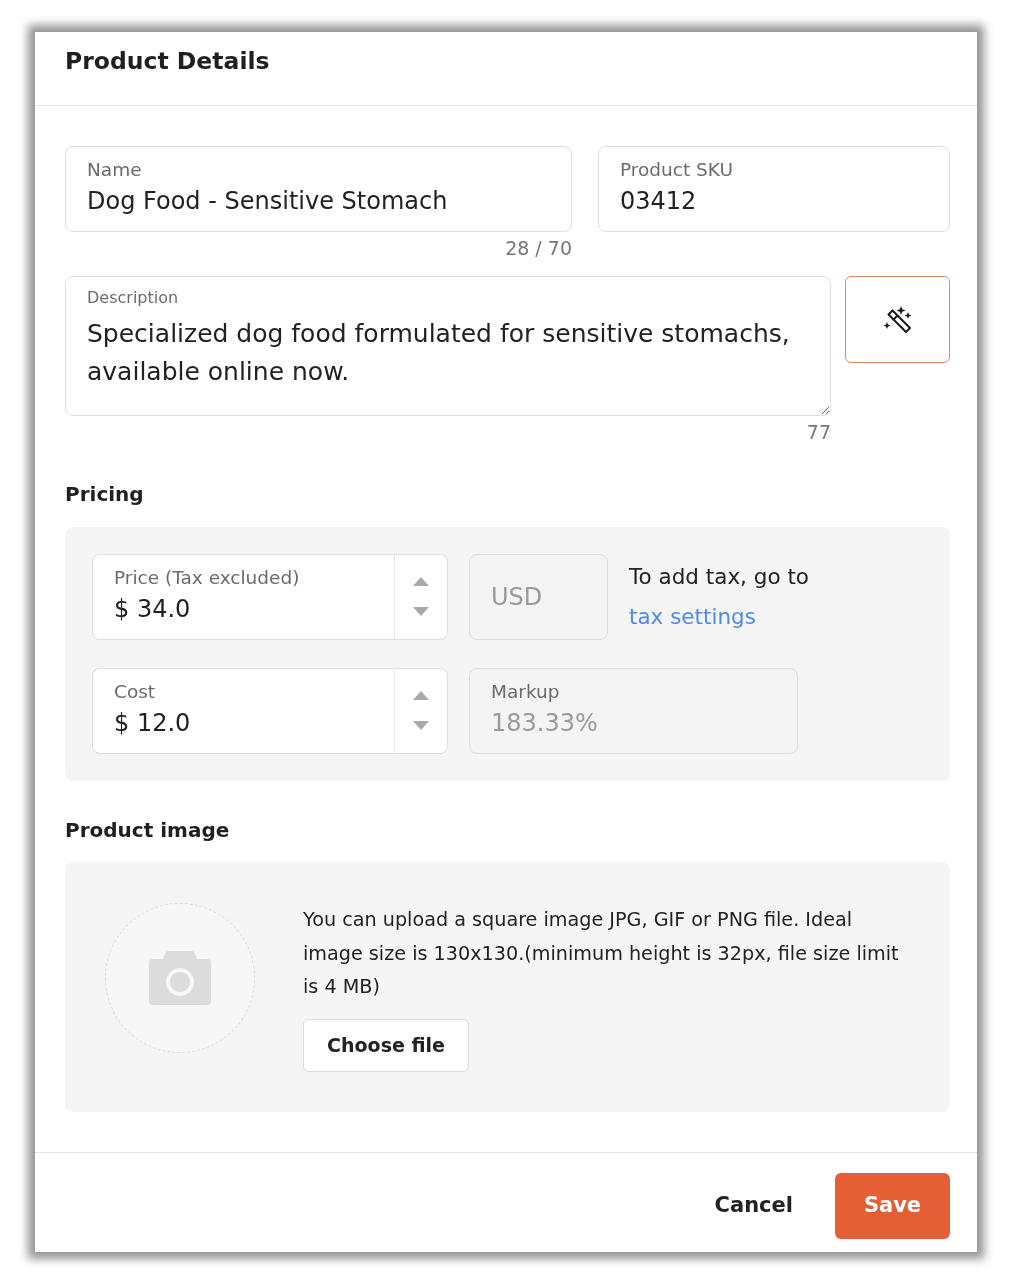 The image size is (1010, 1284). I want to click on tax-note: To add tax, go to tax settings, so click(719, 597).